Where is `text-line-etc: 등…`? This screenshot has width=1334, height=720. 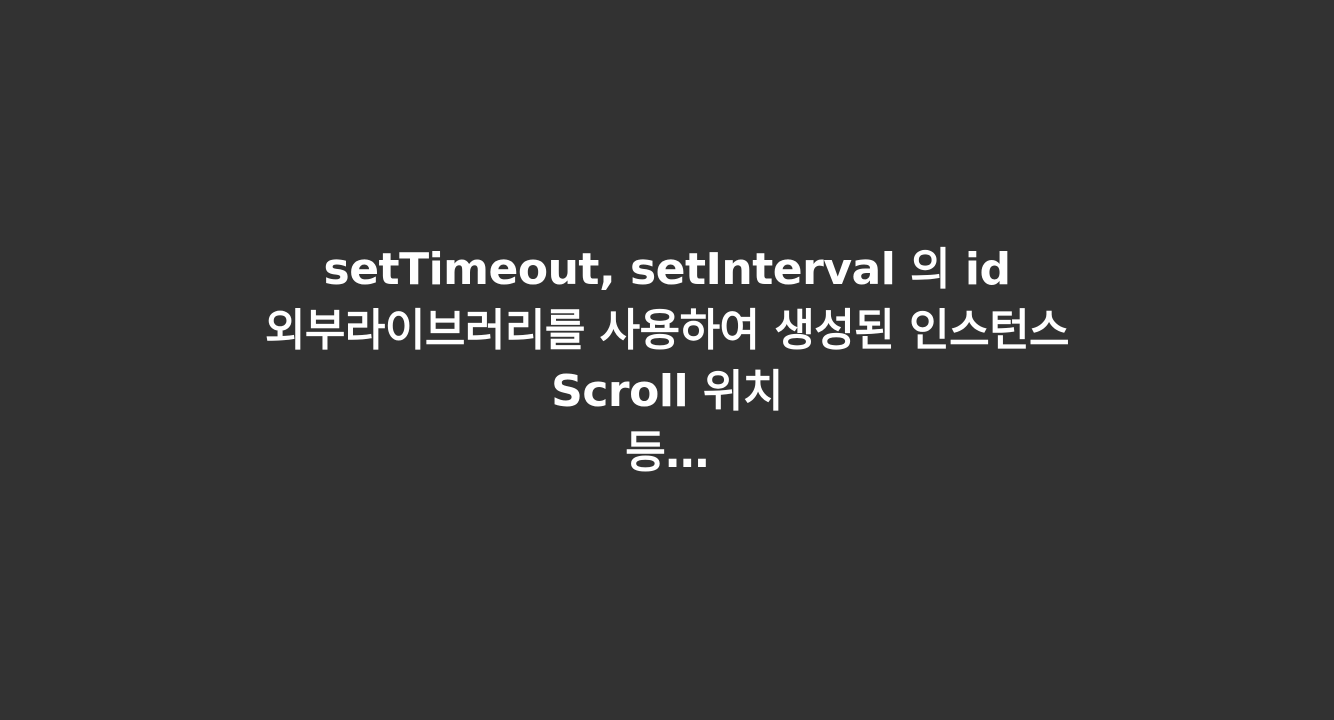 text-line-etc: 등… is located at coordinates (667, 452).